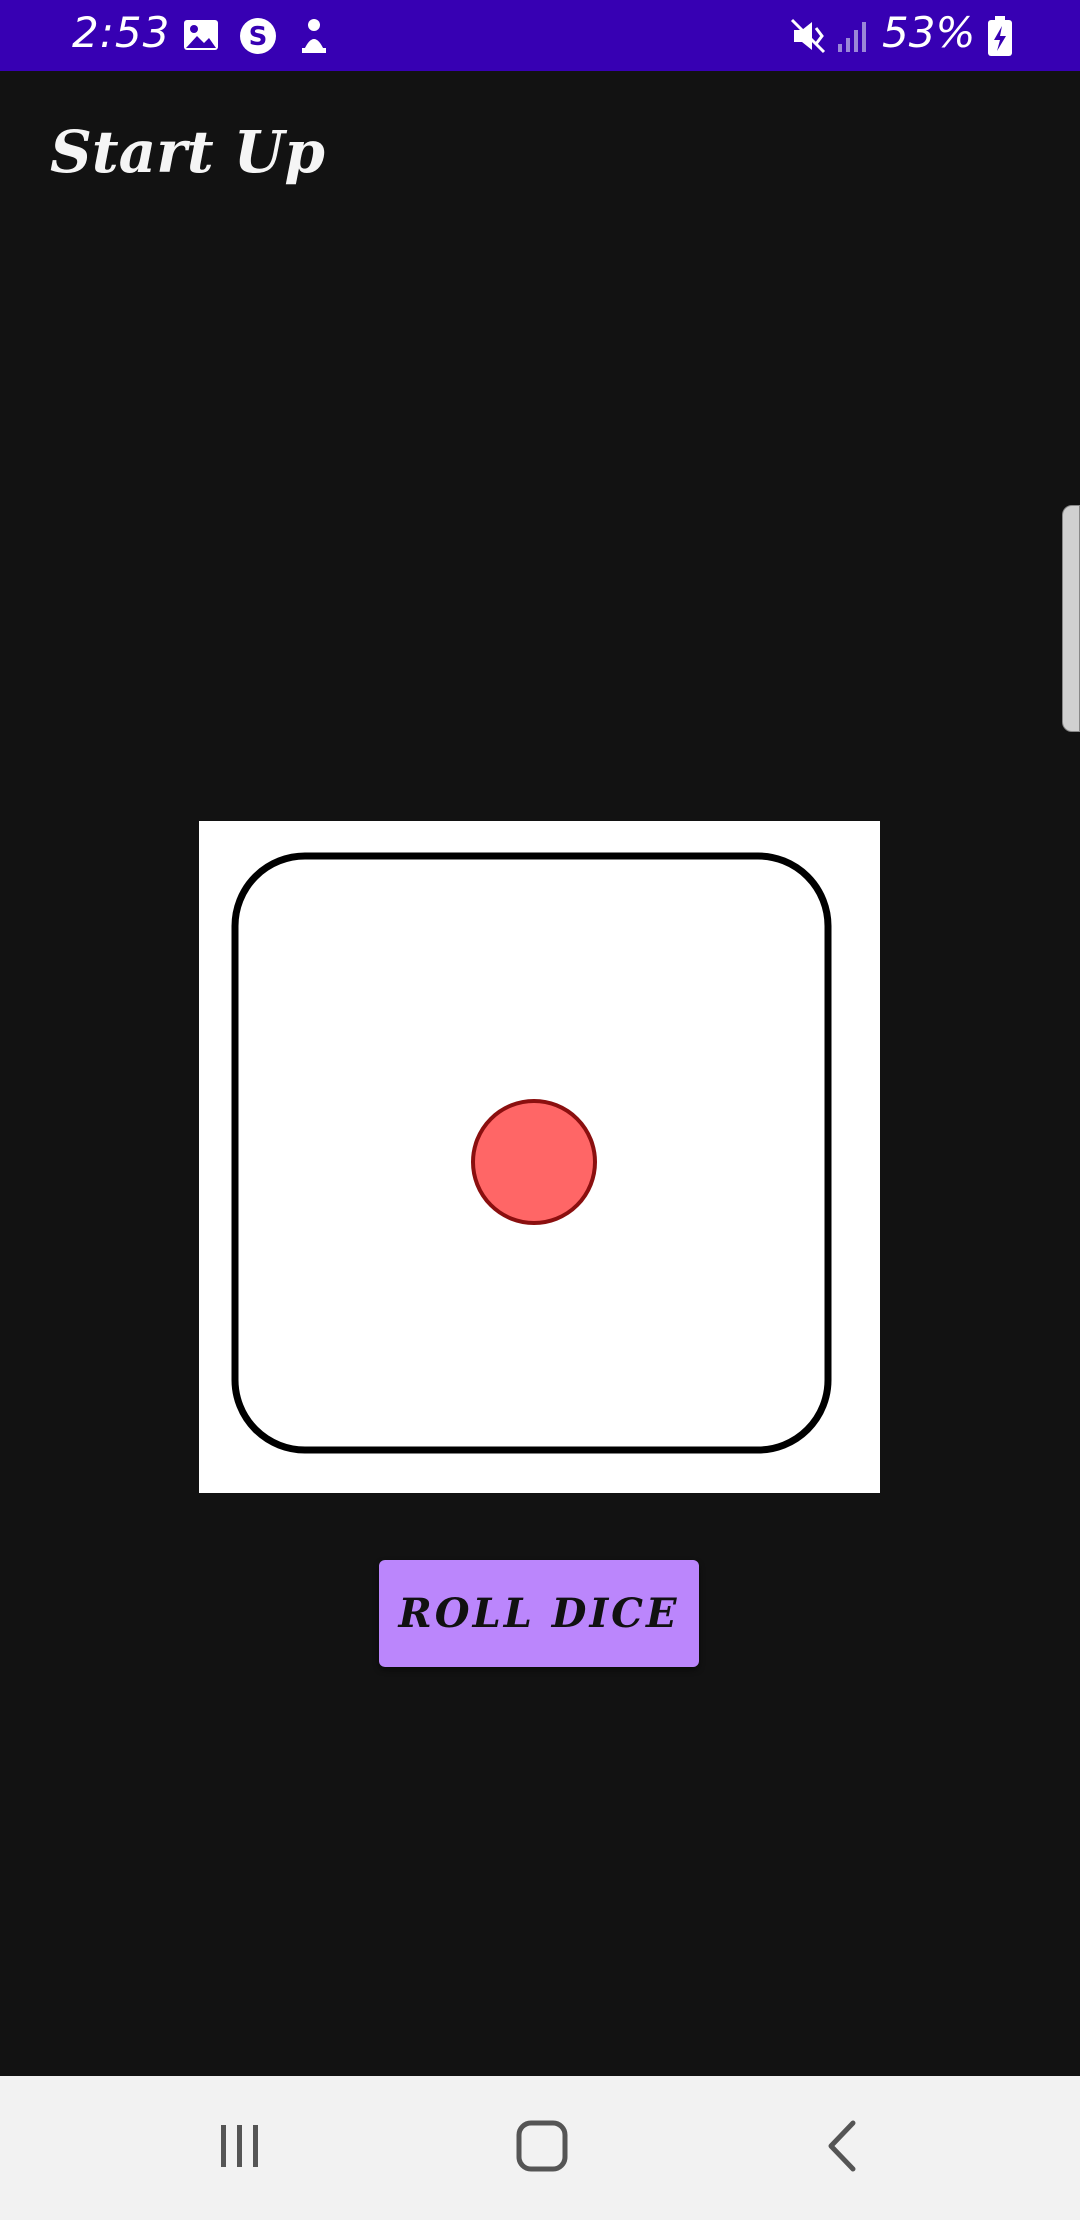  What do you see at coordinates (539, 1613) in the screenshot?
I see `roll-dice-button: ROLL DICE` at bounding box center [539, 1613].